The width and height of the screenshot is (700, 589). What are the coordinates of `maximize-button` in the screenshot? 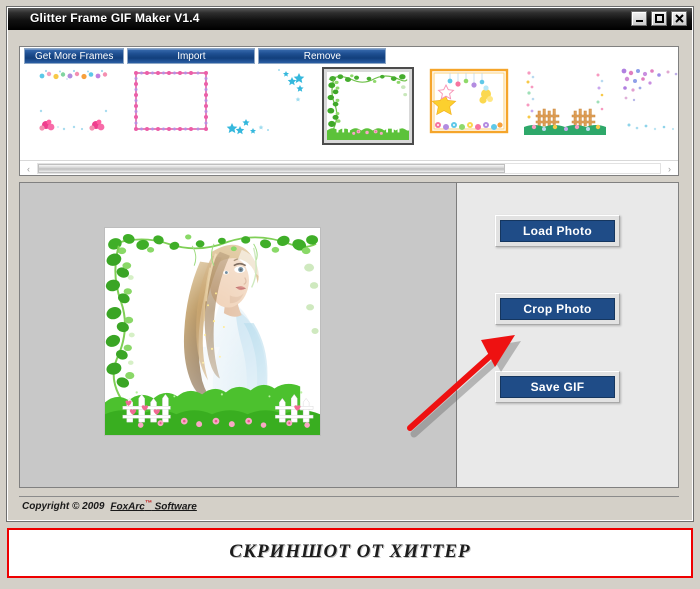 It's located at (659, 18).